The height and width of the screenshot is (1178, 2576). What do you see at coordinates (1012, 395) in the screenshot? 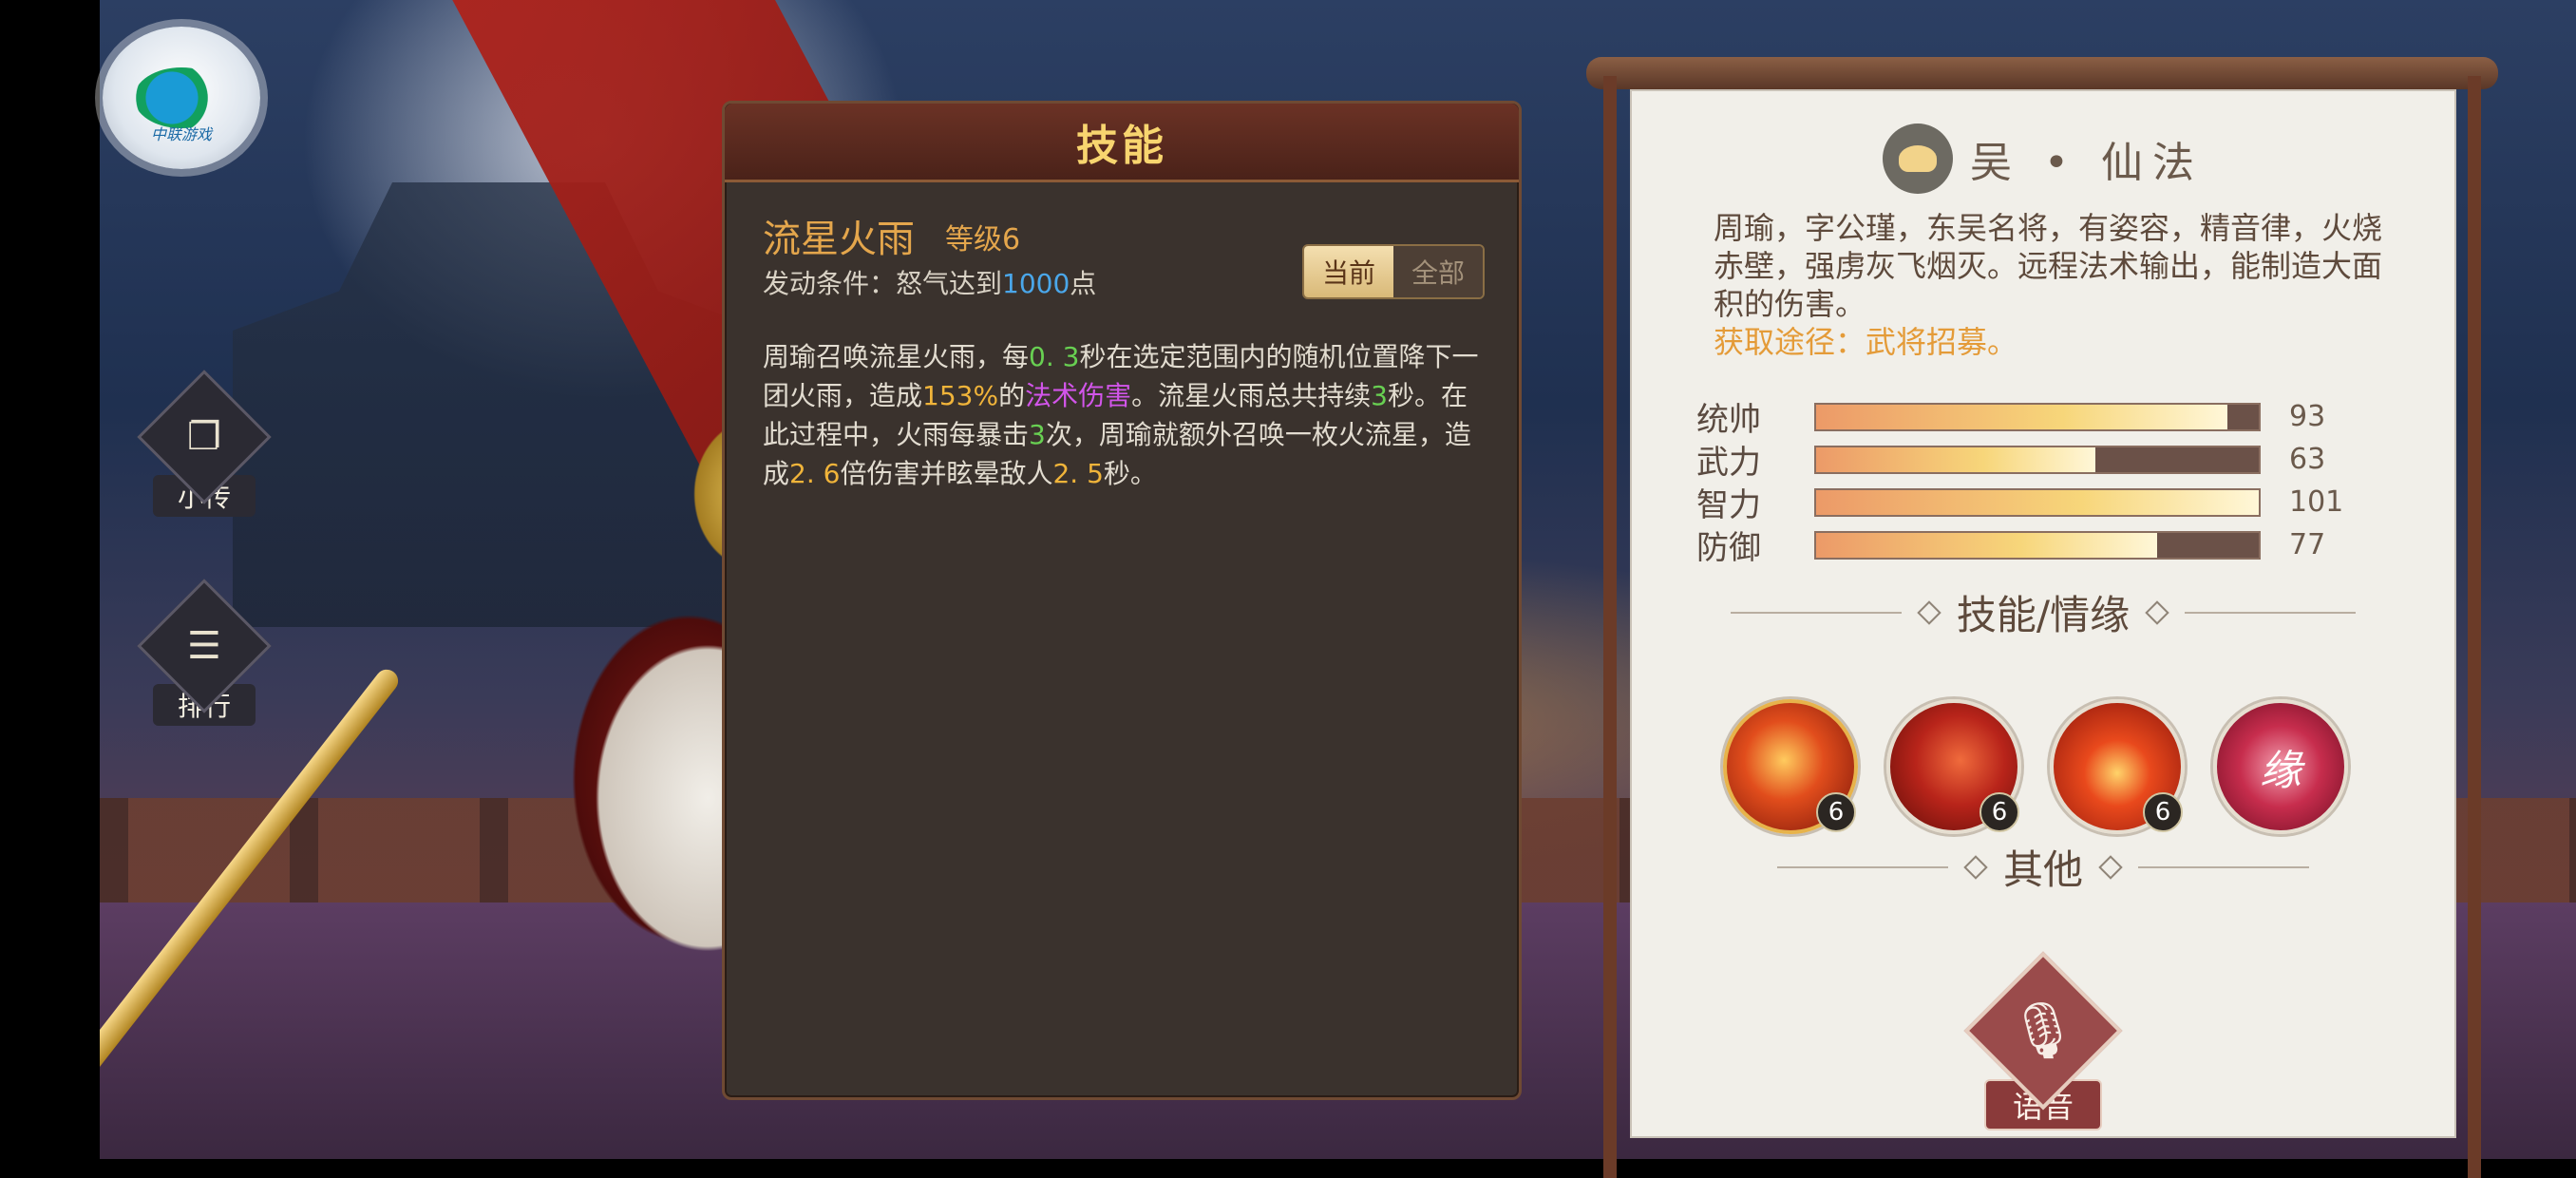
I see `desc-text: 的` at bounding box center [1012, 395].